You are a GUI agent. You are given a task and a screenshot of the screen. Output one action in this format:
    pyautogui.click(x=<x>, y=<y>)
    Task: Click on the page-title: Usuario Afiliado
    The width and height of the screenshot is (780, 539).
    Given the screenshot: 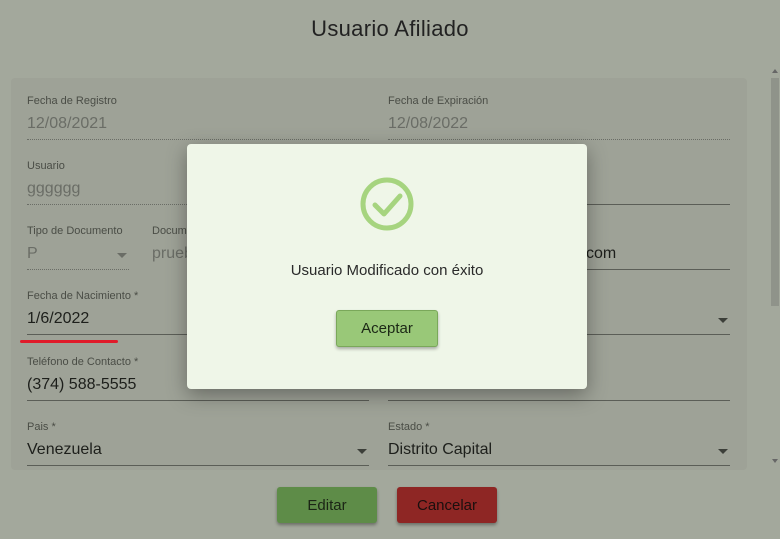 What is the action you would take?
    pyautogui.click(x=390, y=28)
    